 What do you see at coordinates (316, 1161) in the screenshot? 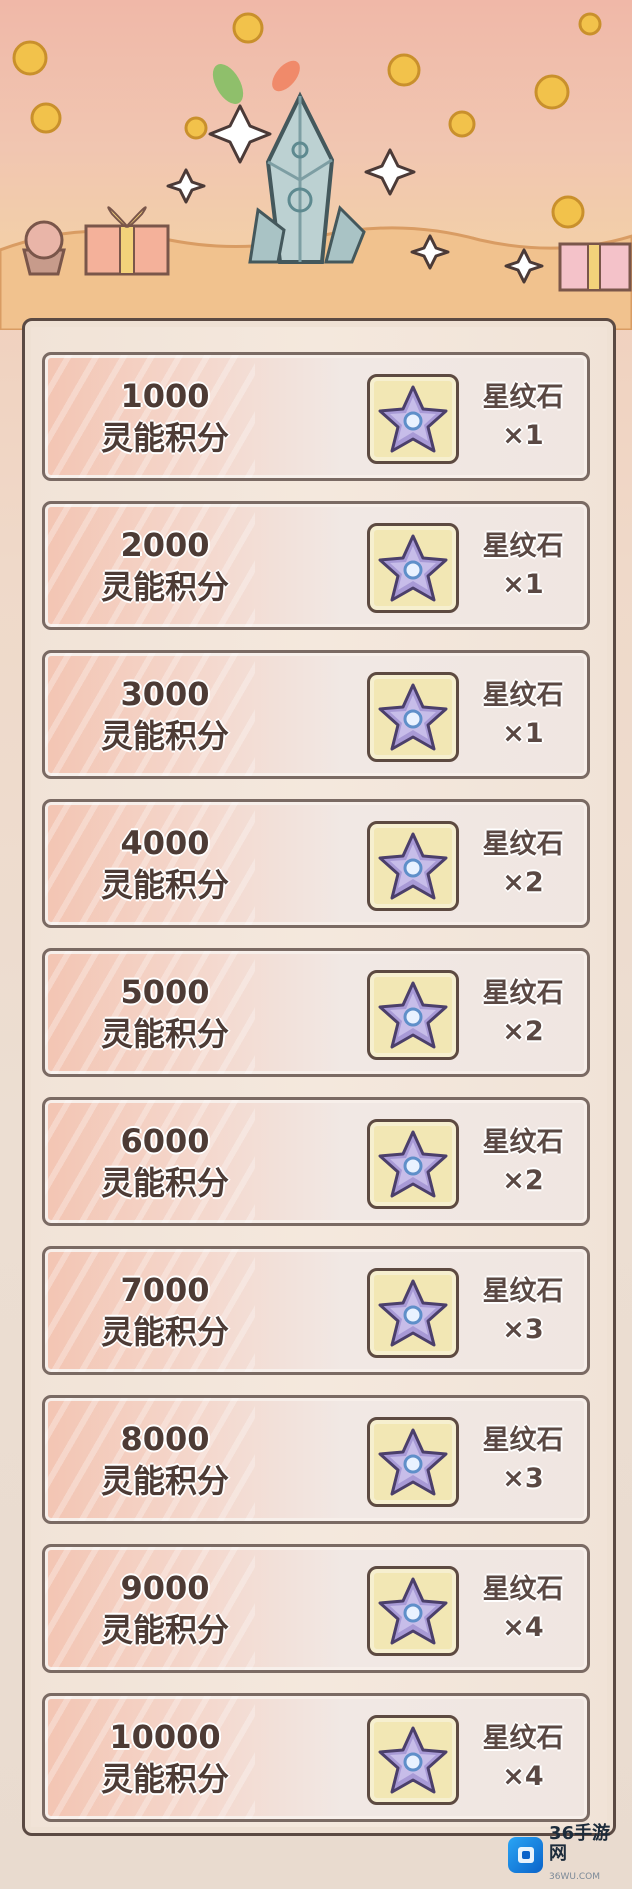
I see `reward-row-6: 6000 灵能积分 星纹石 ×2` at bounding box center [316, 1161].